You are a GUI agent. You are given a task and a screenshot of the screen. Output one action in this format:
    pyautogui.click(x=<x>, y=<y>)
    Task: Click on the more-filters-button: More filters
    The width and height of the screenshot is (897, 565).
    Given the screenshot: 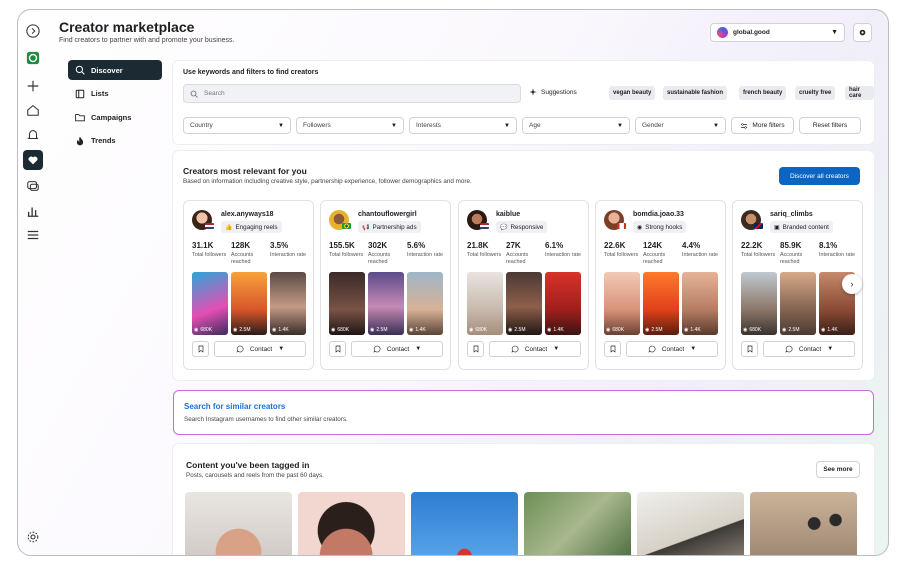 What is the action you would take?
    pyautogui.click(x=762, y=125)
    